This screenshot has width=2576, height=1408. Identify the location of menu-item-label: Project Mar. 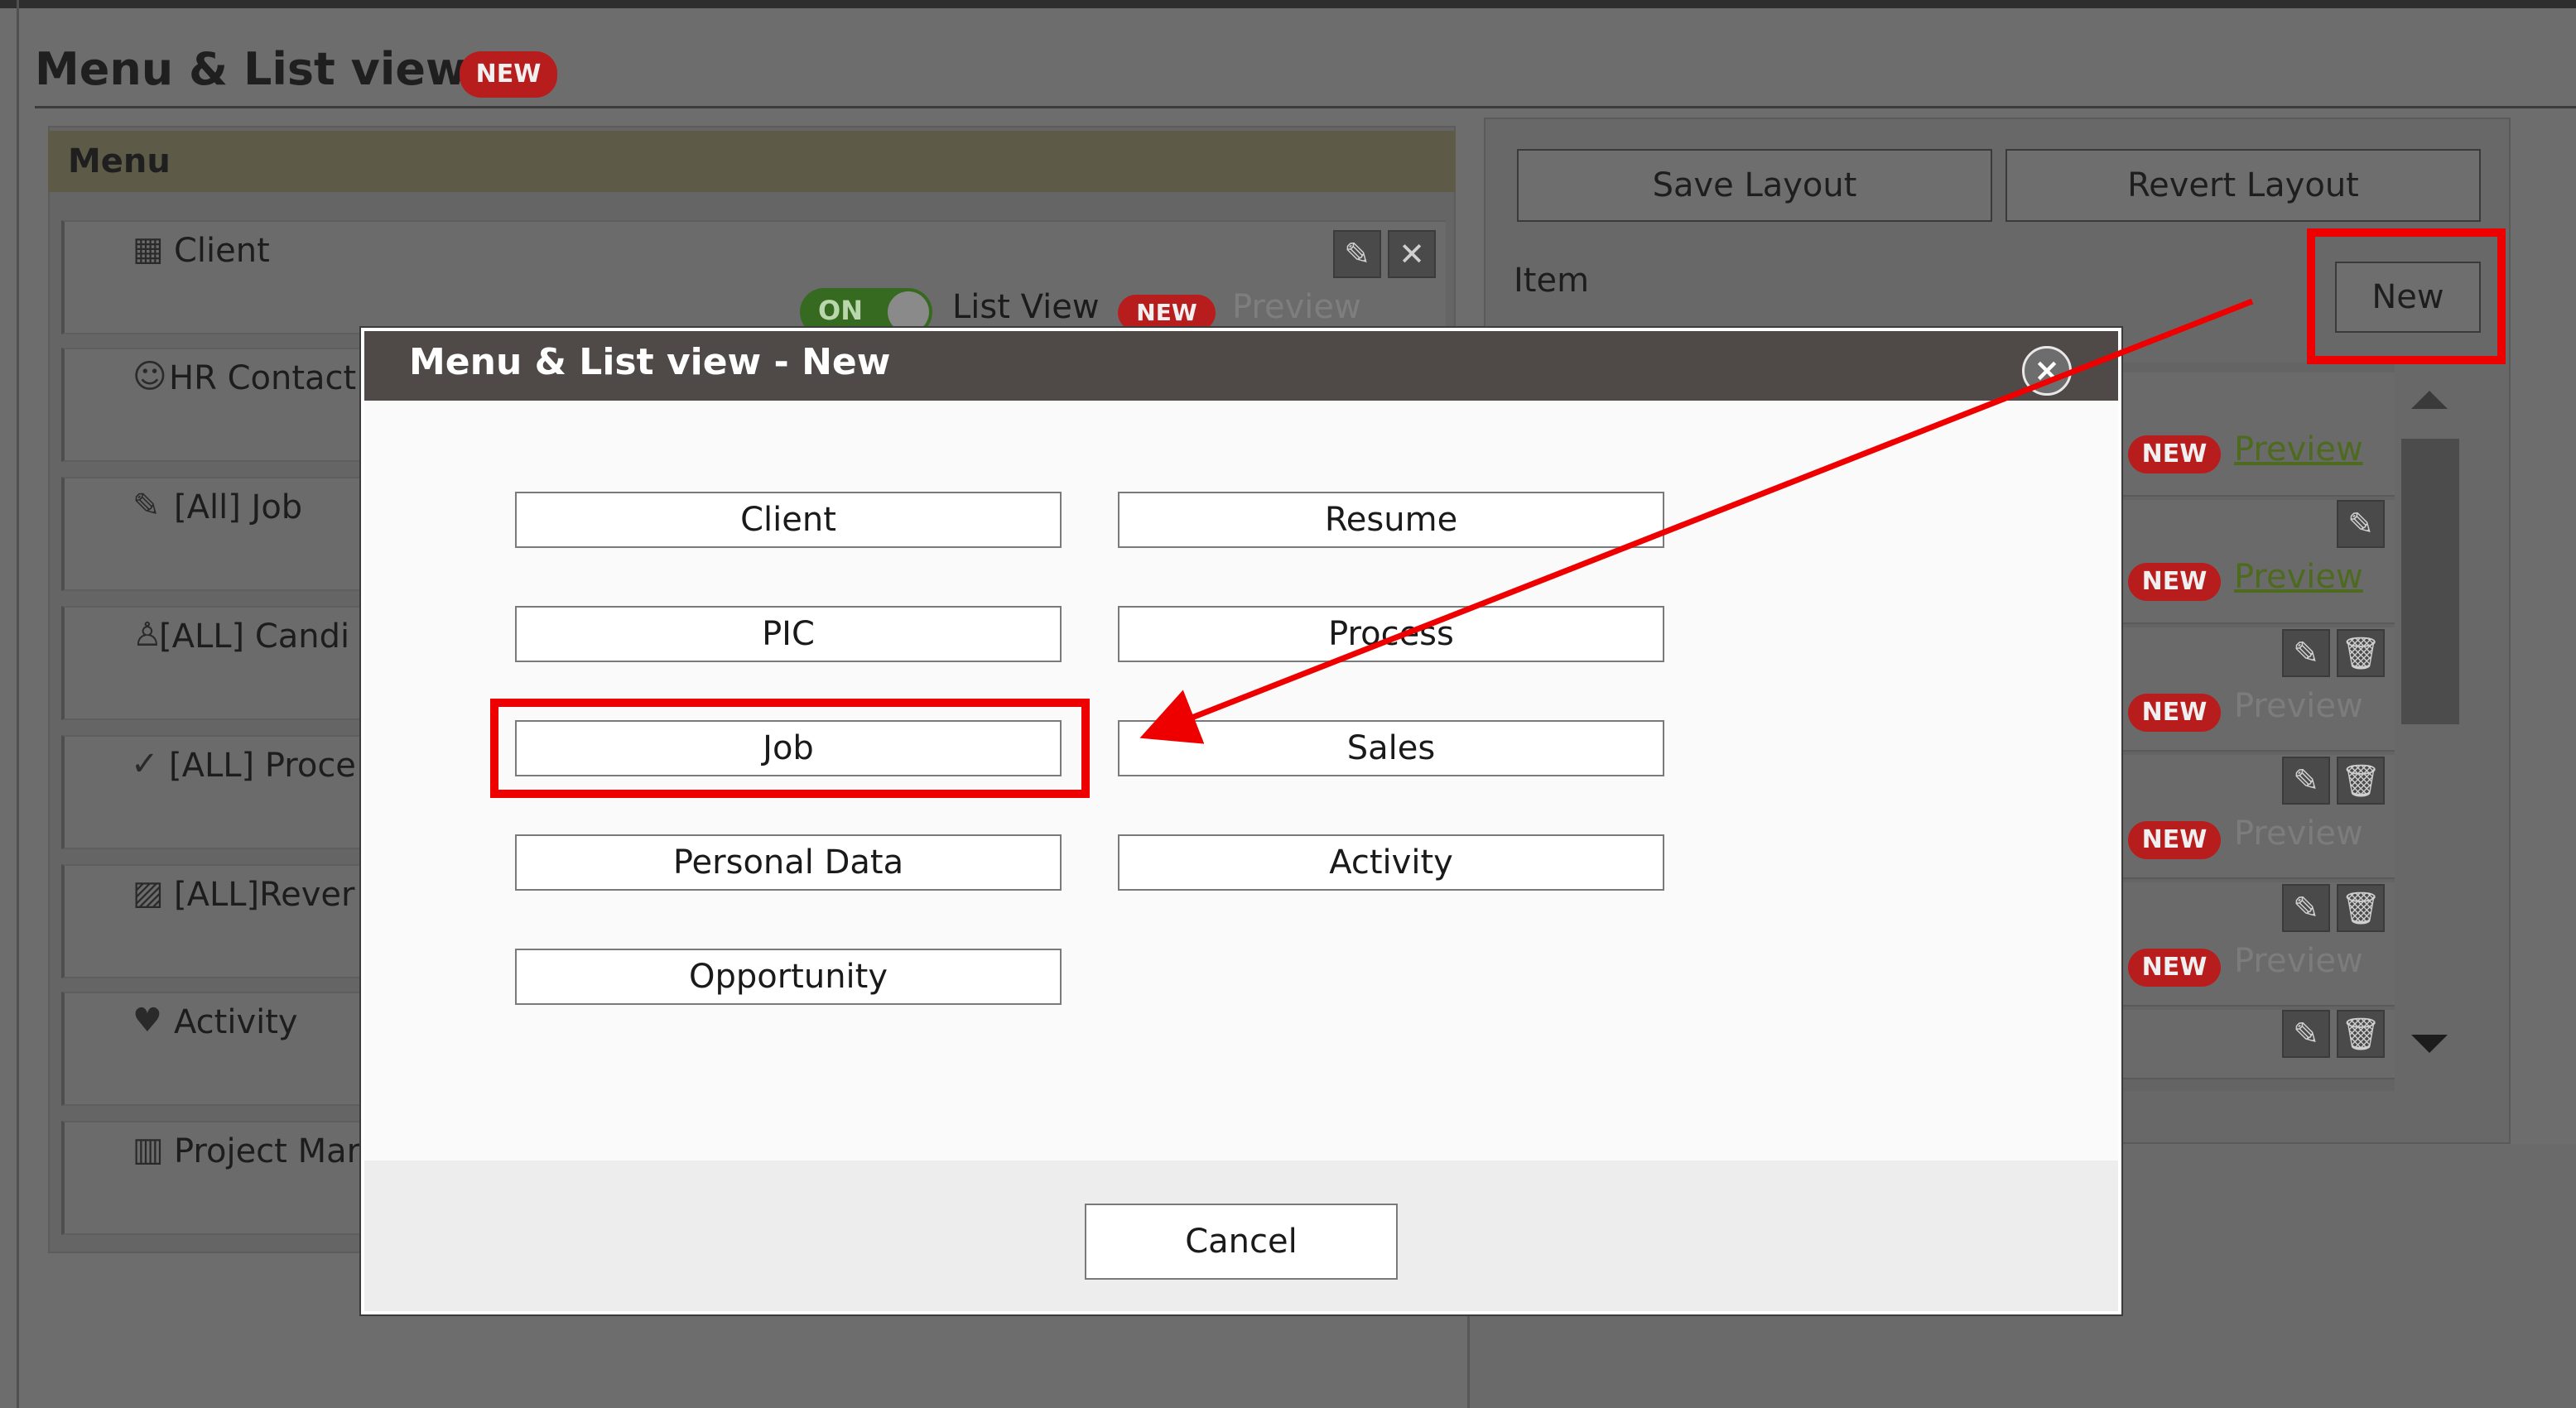
(267, 1151).